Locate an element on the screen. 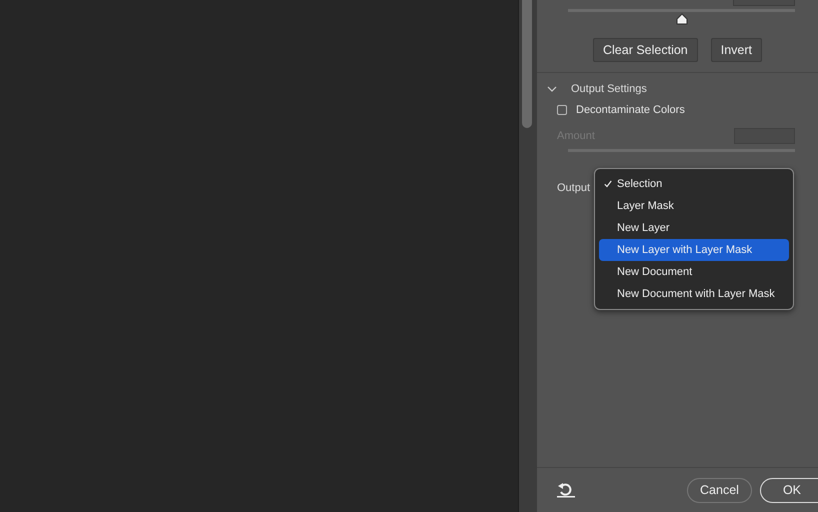 This screenshot has height=512, width=818. panel-button: Clear Selection is located at coordinates (645, 50).